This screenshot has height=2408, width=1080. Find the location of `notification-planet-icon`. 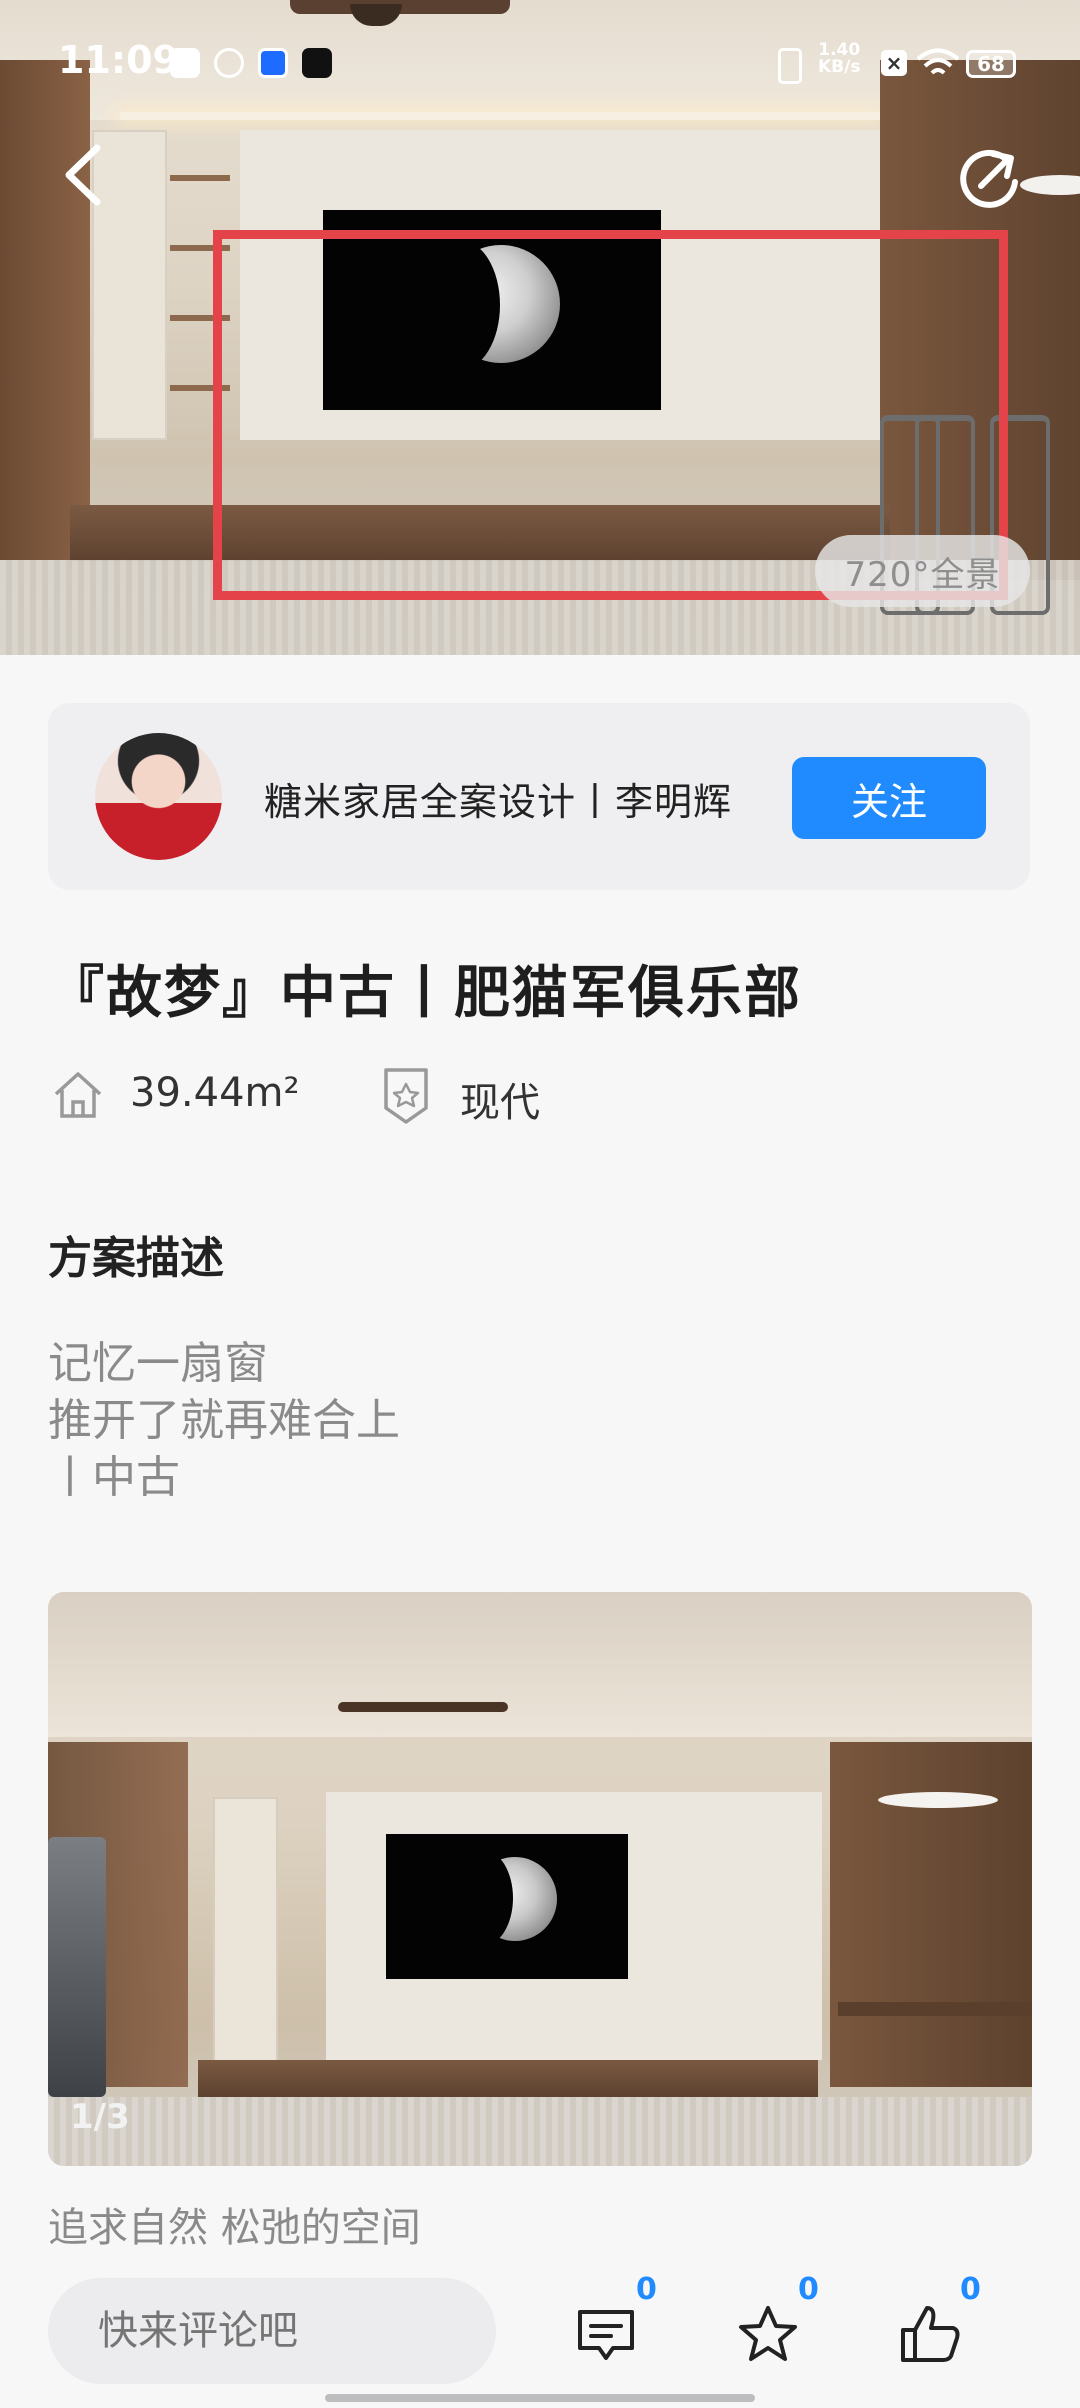

notification-planet-icon is located at coordinates (229, 63).